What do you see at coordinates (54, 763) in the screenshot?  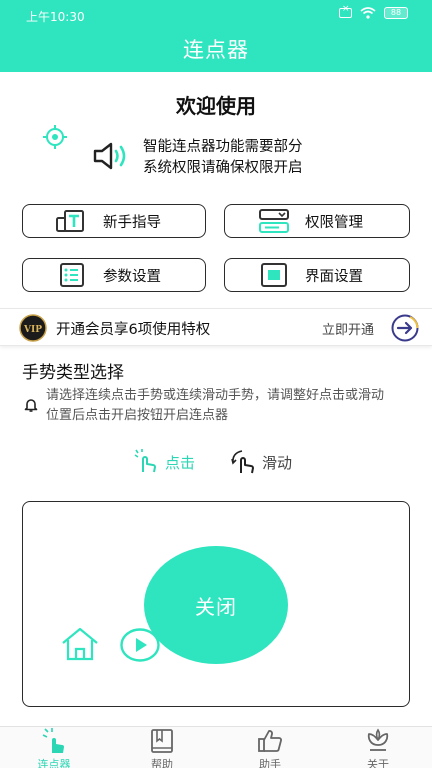 I see `tab-clicker-label: 连点器` at bounding box center [54, 763].